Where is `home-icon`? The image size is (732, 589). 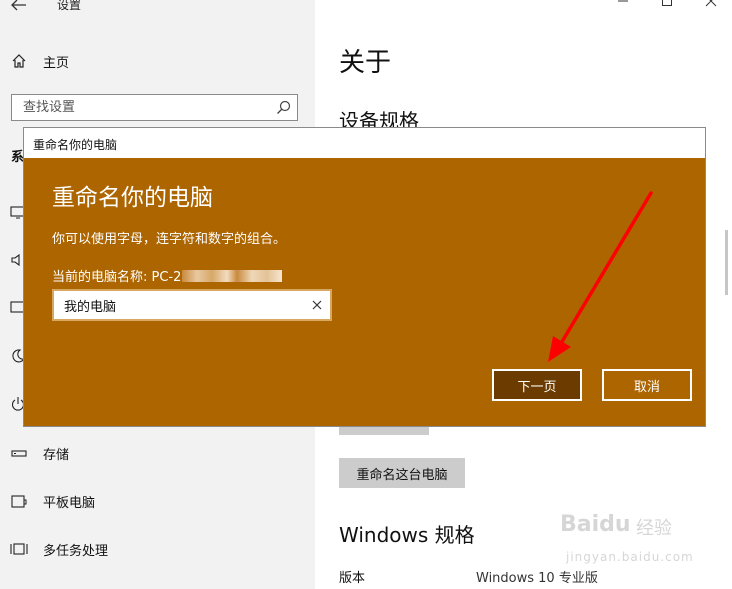
home-icon is located at coordinates (19, 61).